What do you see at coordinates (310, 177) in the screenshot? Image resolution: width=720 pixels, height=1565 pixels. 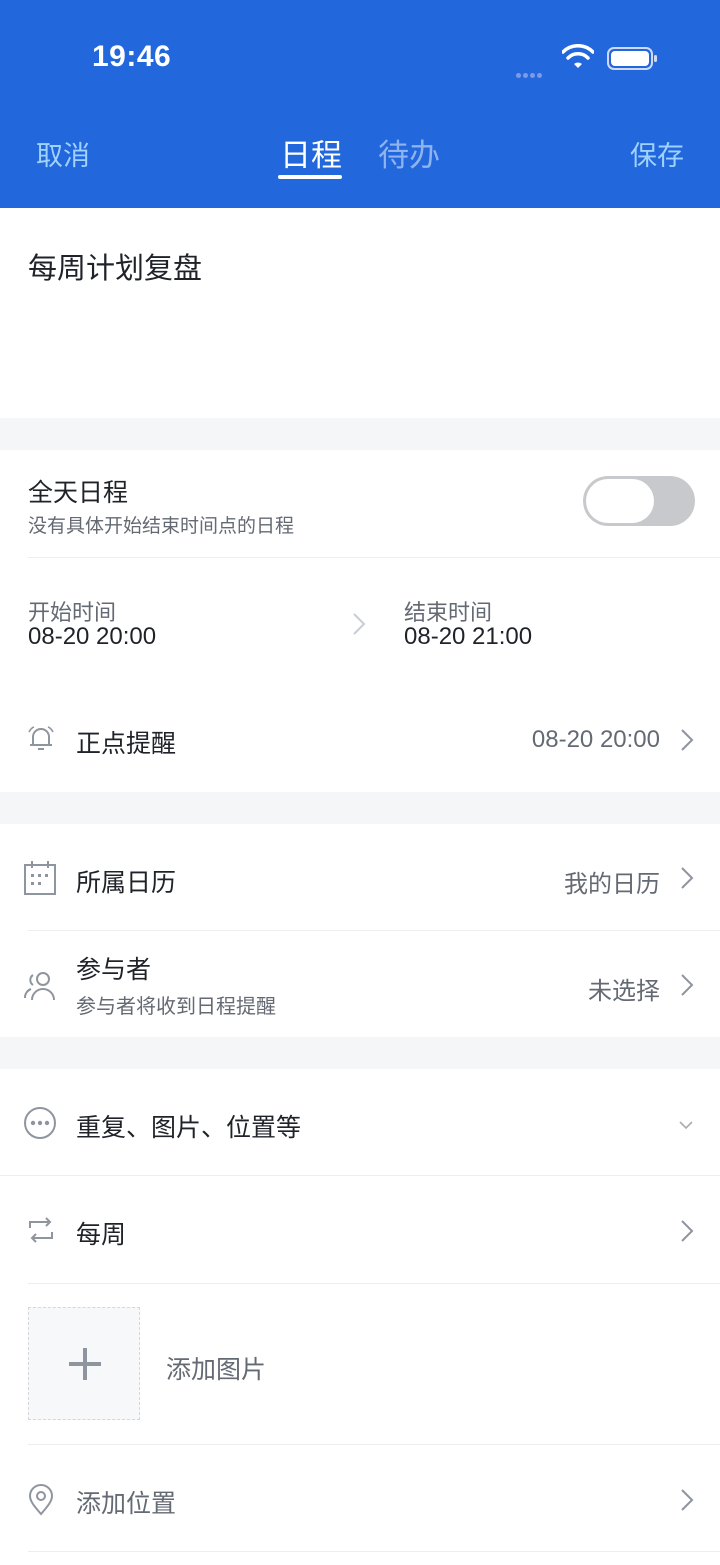 I see `active-tab-indicator` at bounding box center [310, 177].